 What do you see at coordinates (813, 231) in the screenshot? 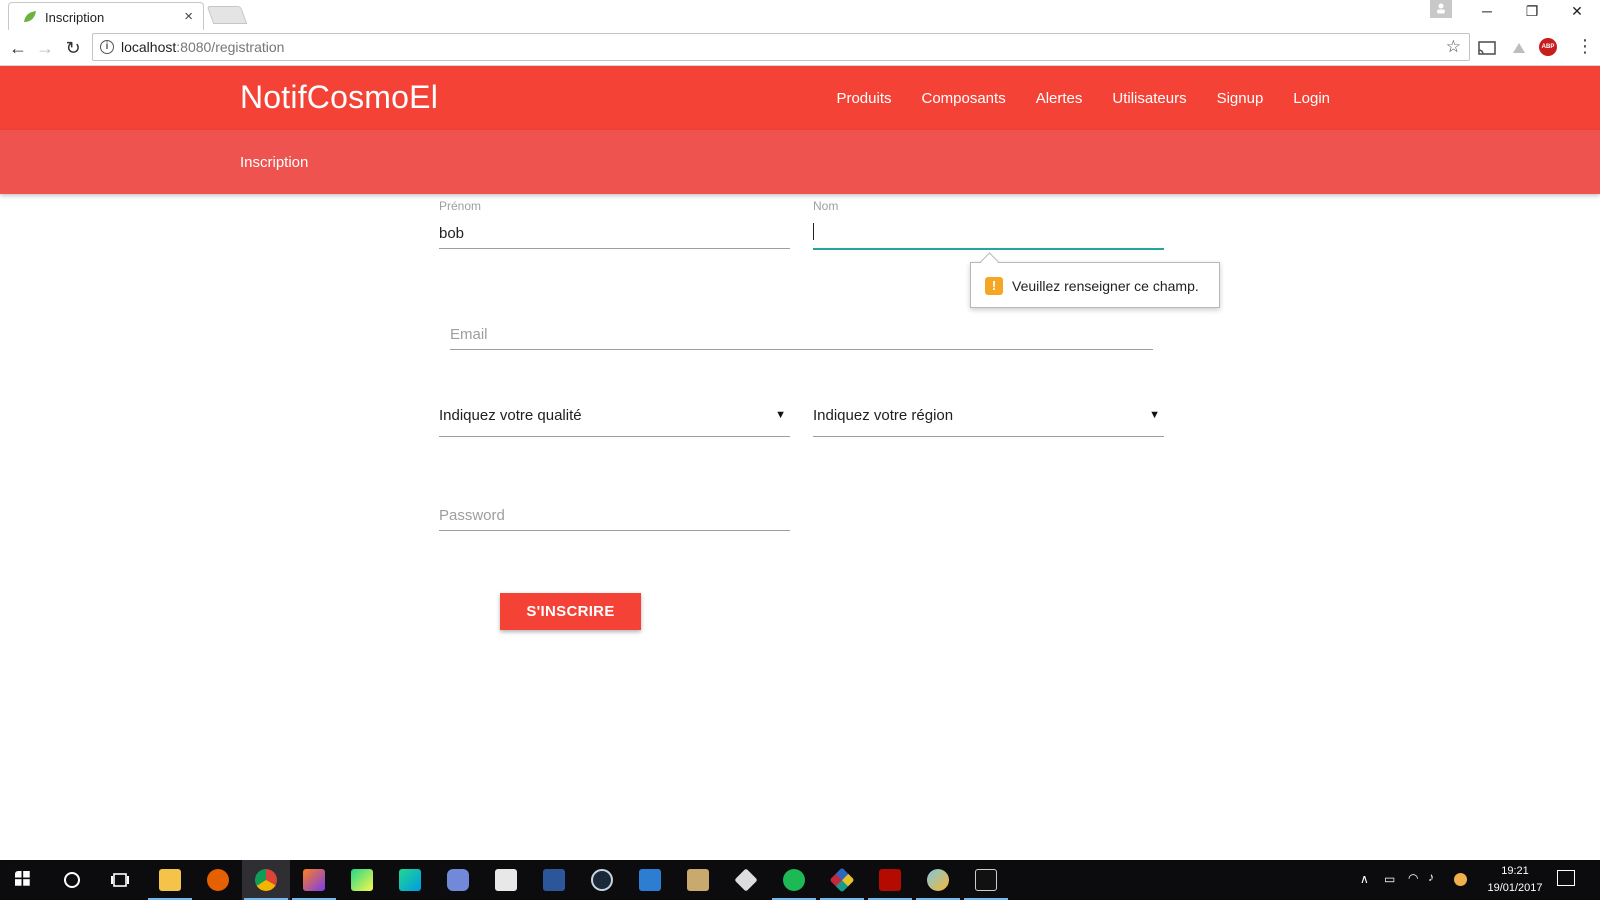
I see `text-caret` at bounding box center [813, 231].